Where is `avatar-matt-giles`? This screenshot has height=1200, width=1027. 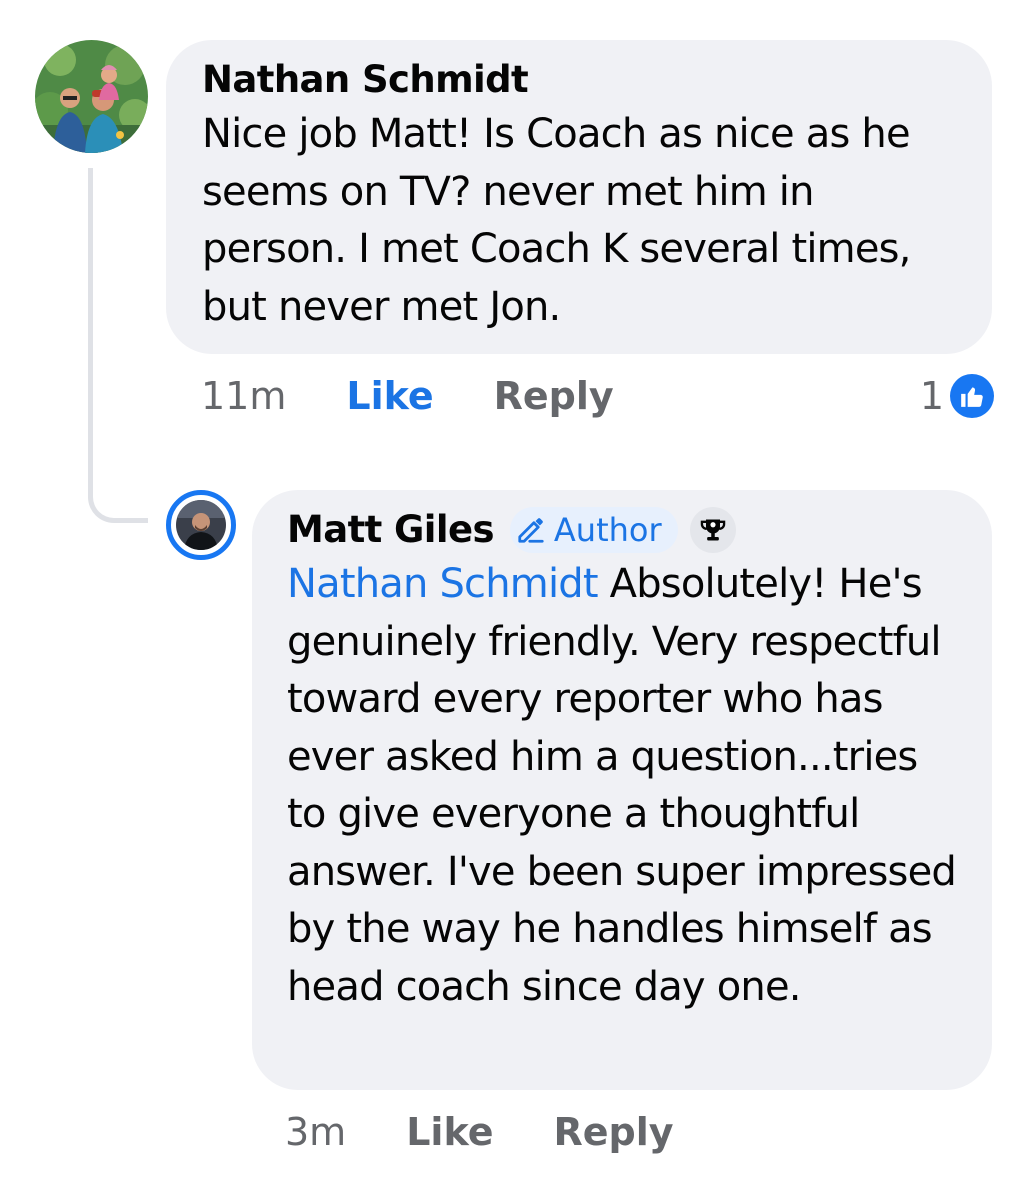 avatar-matt-giles is located at coordinates (201, 525).